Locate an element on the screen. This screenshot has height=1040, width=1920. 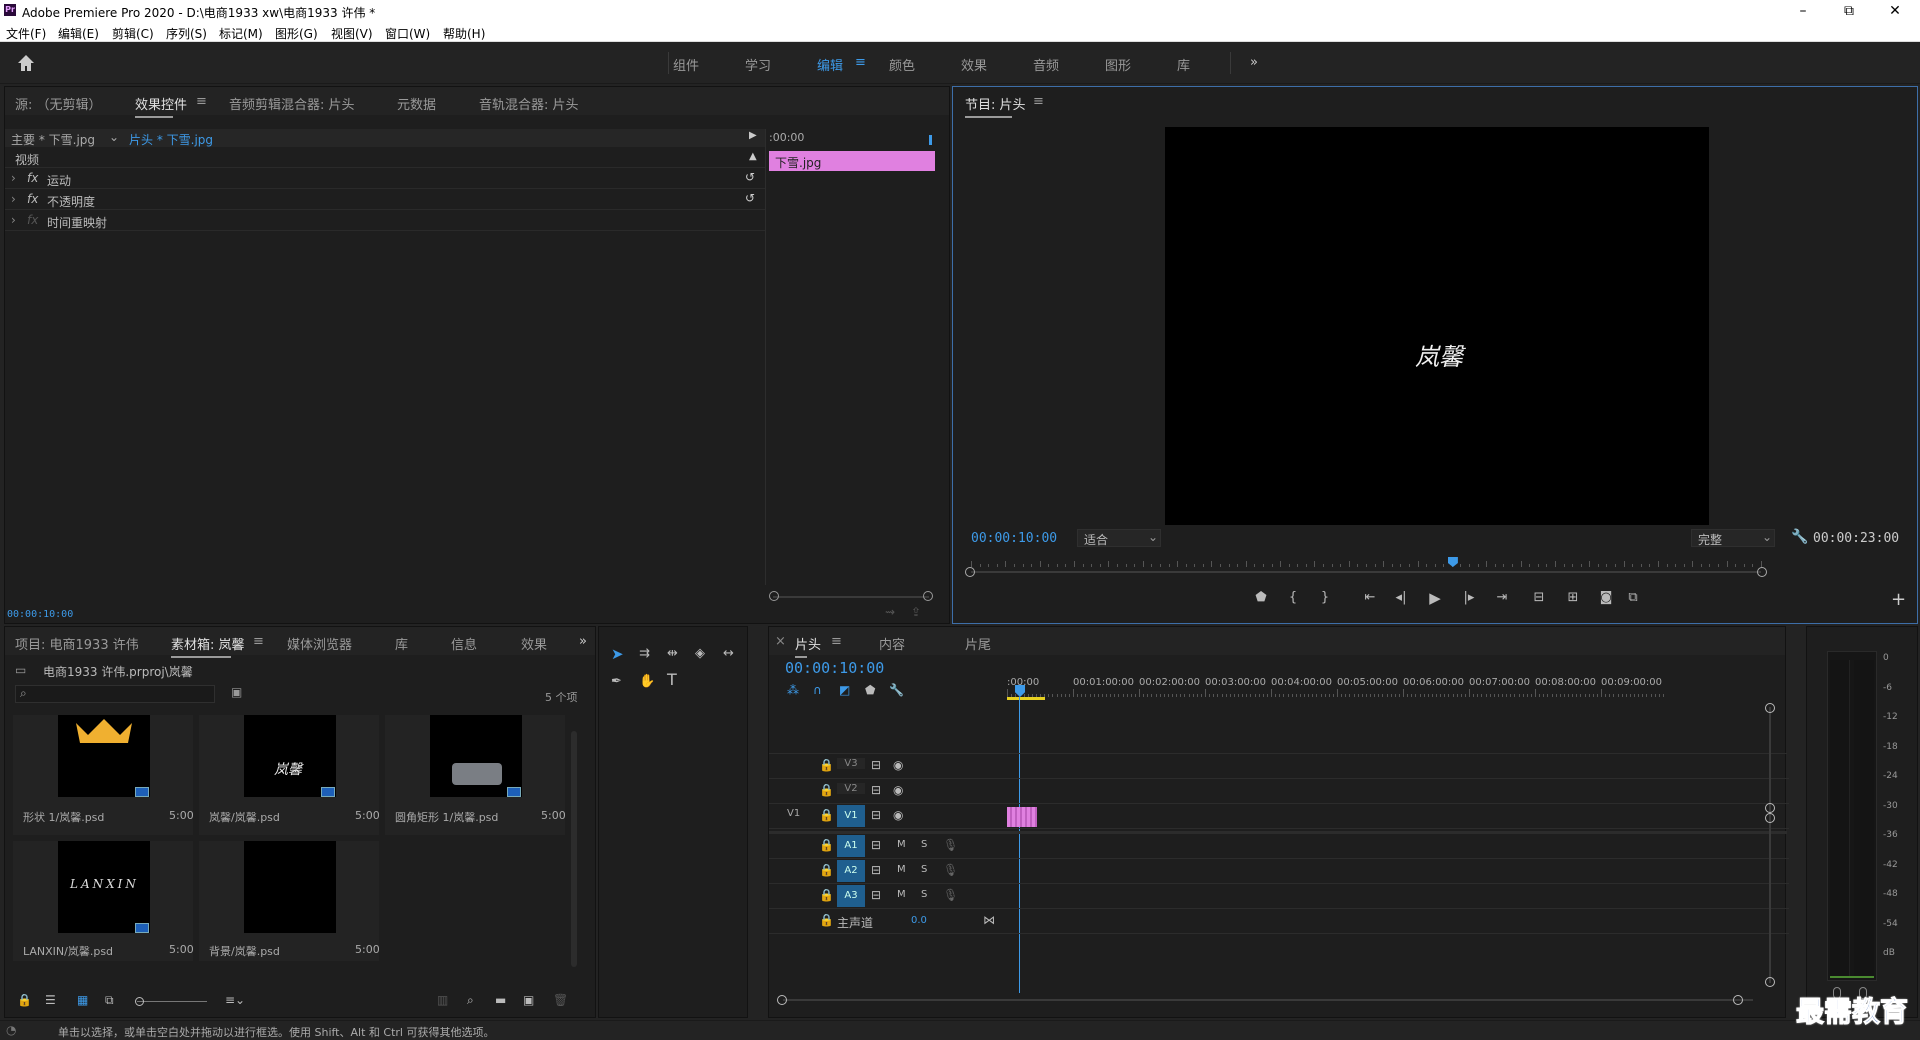
timeline-timecode: 00:00:10:00 is located at coordinates (834, 668).